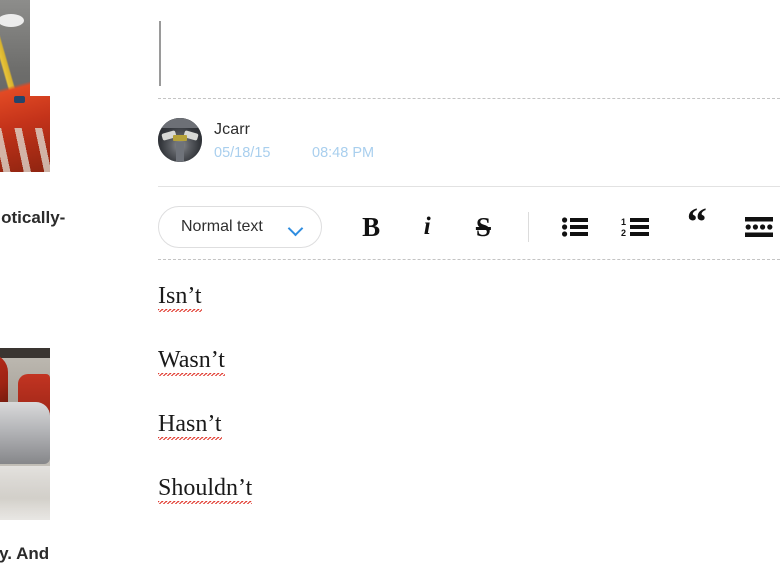 The width and height of the screenshot is (780, 567). I want to click on silver-car-shape, so click(25, 433).